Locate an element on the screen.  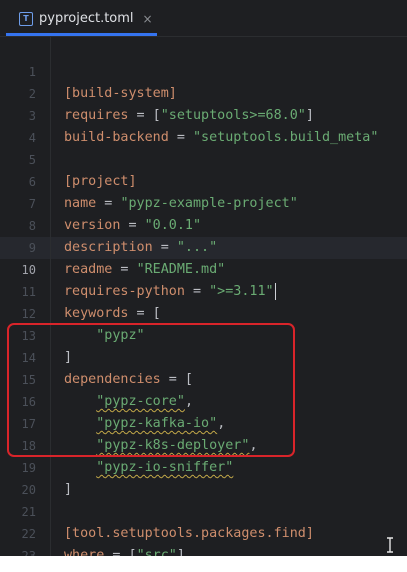
code-line: 9 readme = "README.md" is located at coordinates (203, 246).